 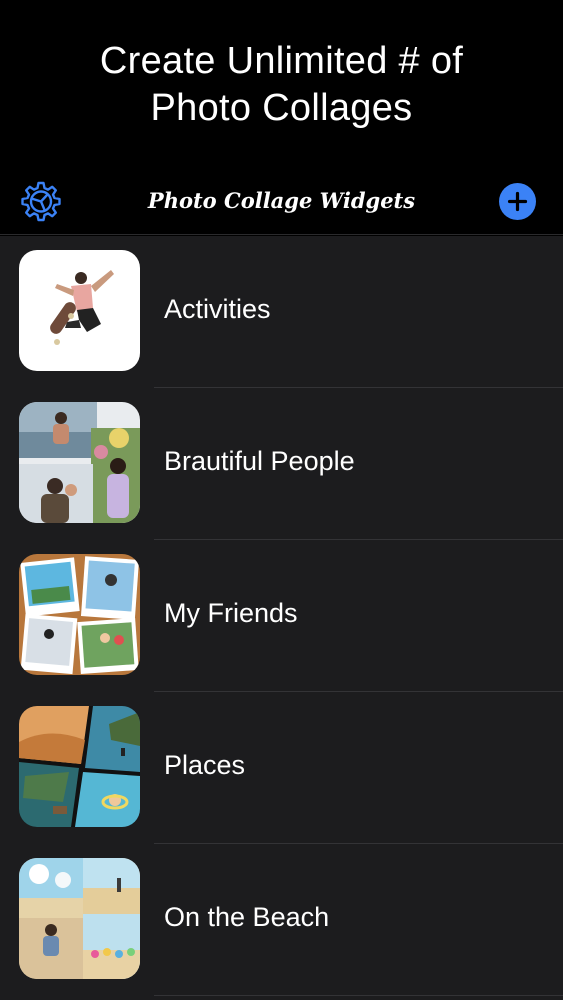 What do you see at coordinates (247, 917) in the screenshot?
I see `collage-label: On the Beach` at bounding box center [247, 917].